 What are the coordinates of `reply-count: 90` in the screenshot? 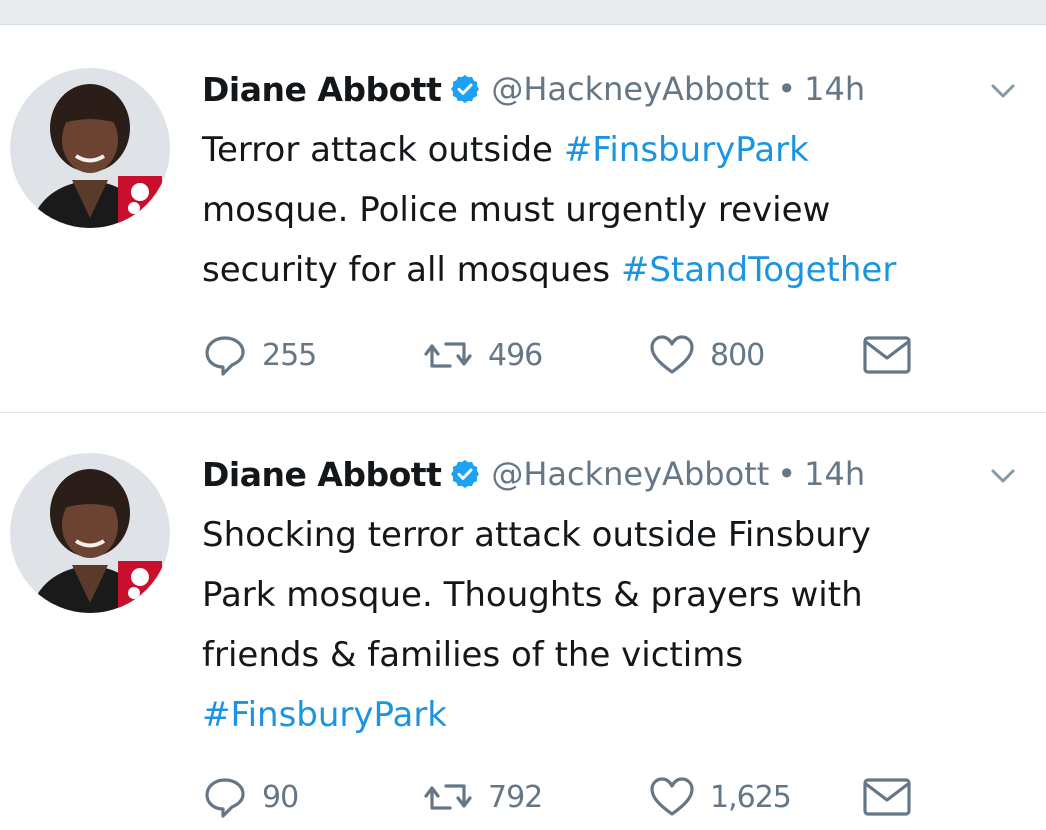 It's located at (280, 797).